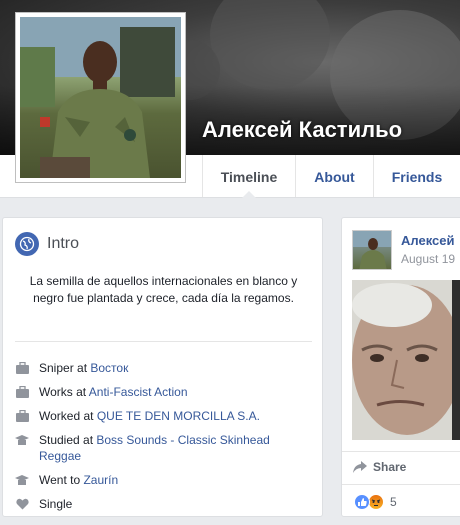 This screenshot has height=525, width=460. What do you see at coordinates (401, 500) in the screenshot?
I see `reactions-bar: 5` at bounding box center [401, 500].